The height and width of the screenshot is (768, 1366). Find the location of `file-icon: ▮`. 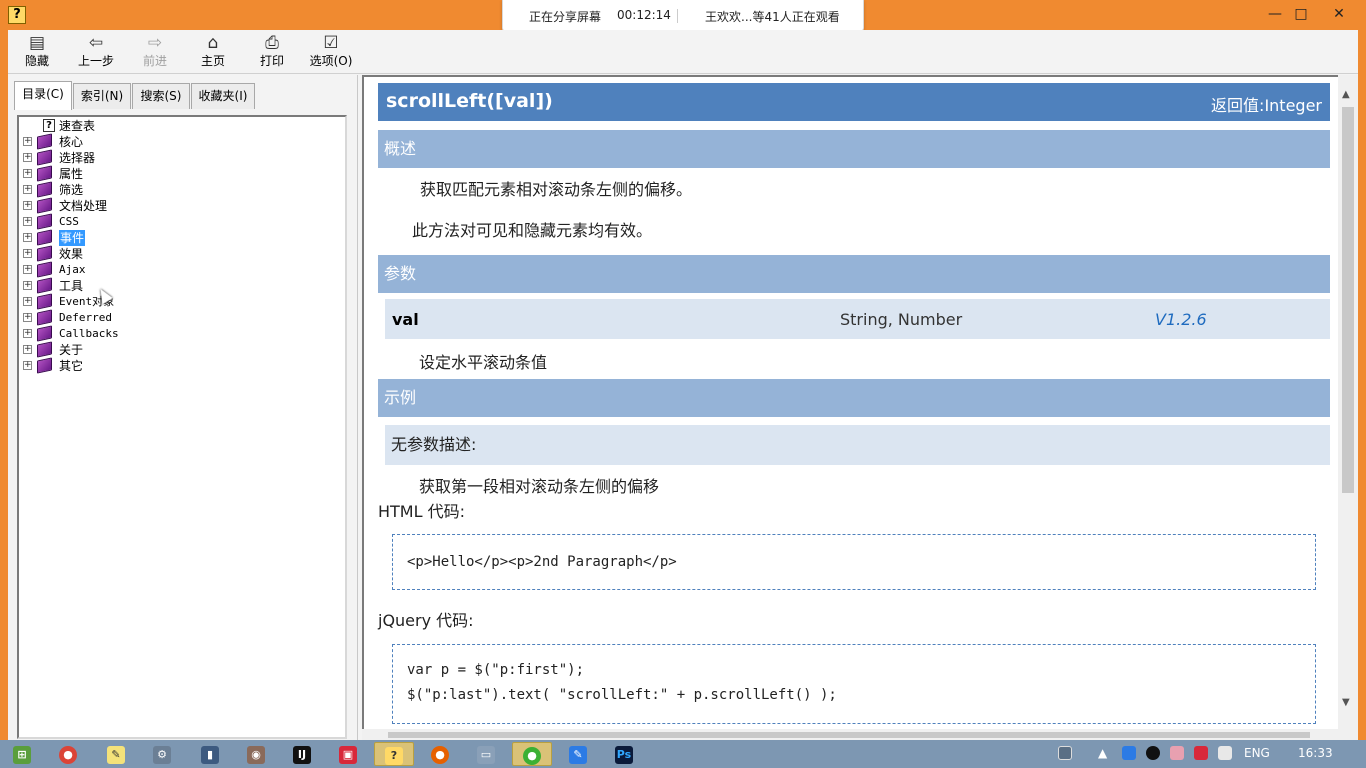

file-icon: ▮ is located at coordinates (210, 754).